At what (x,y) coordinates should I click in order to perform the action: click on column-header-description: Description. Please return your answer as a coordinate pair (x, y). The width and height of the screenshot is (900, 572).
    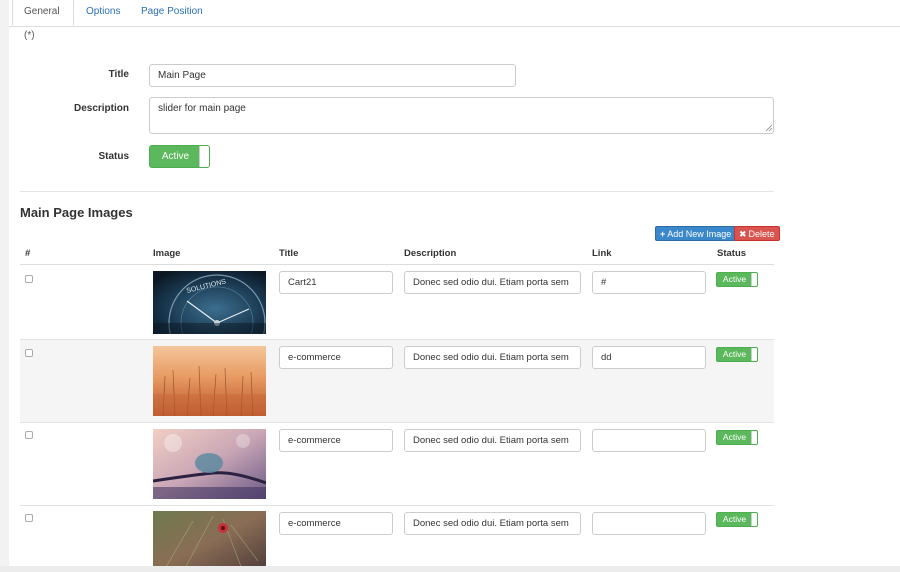
    Looking at the image, I should click on (430, 253).